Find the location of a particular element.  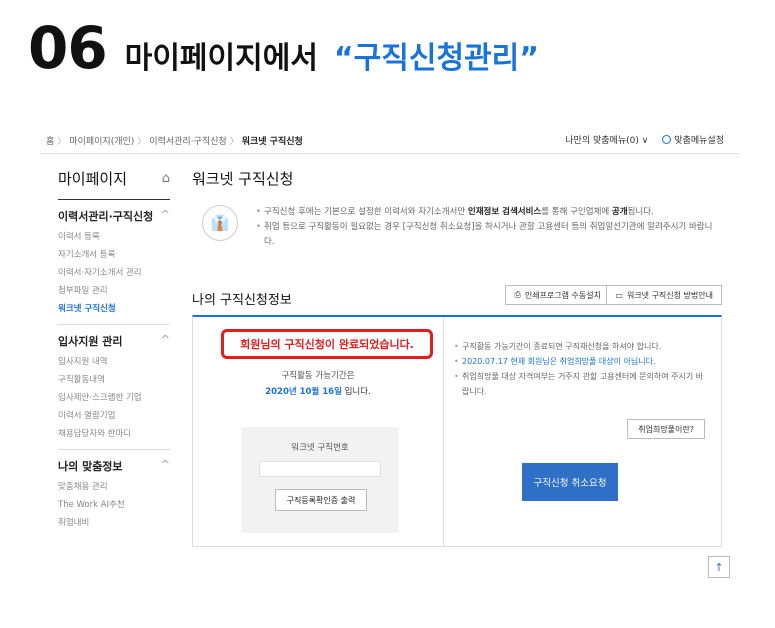

job-number-field is located at coordinates (320, 469).